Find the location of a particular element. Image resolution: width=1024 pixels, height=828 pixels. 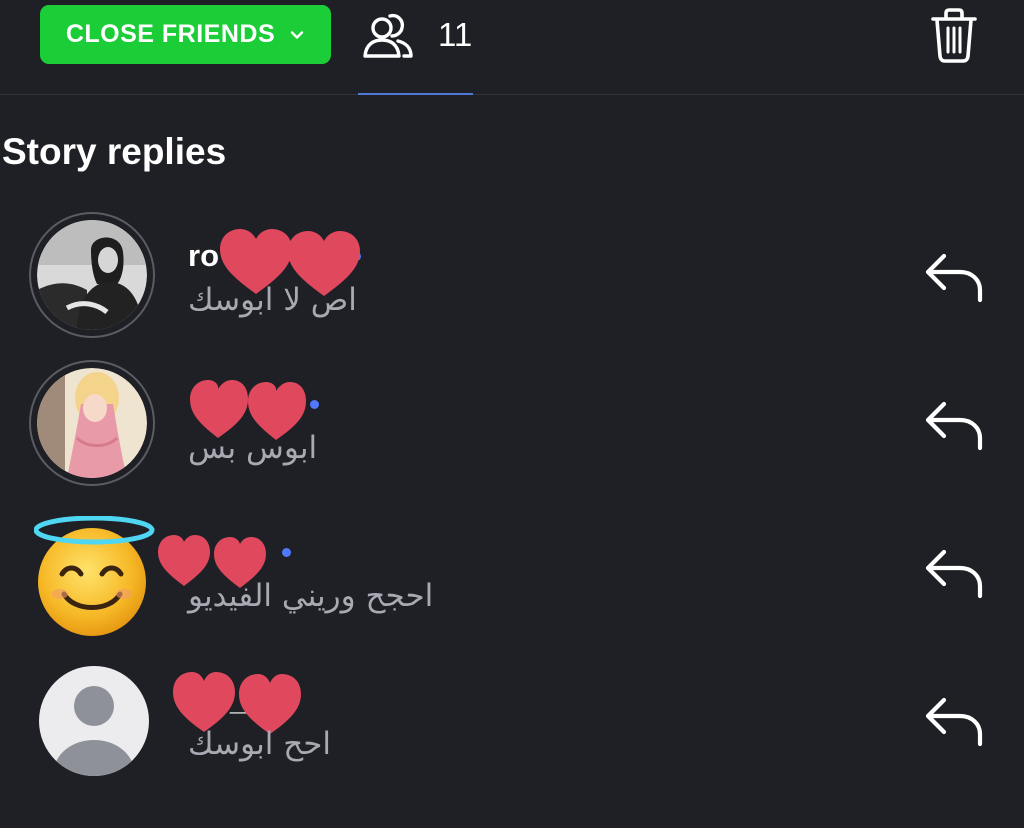

close-friends-label: CLOSE FRIENDS is located at coordinates (170, 34).